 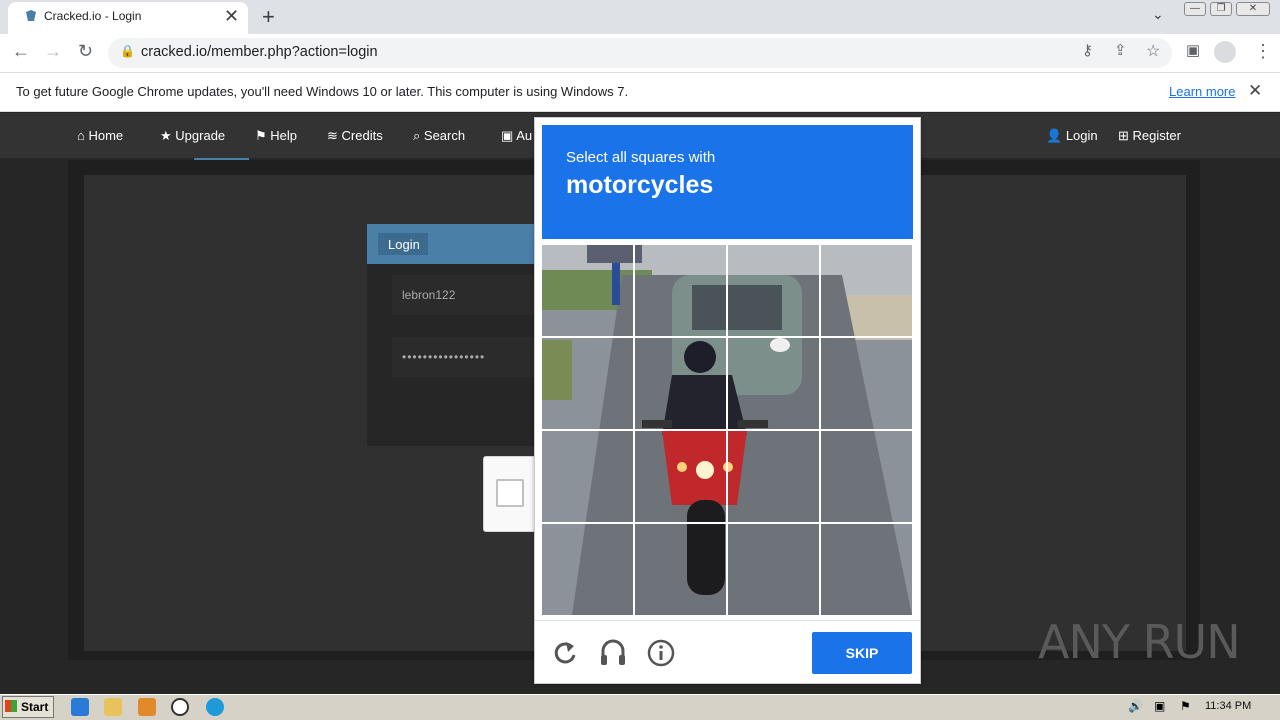 I want to click on skip-button: SKIP, so click(x=862, y=653).